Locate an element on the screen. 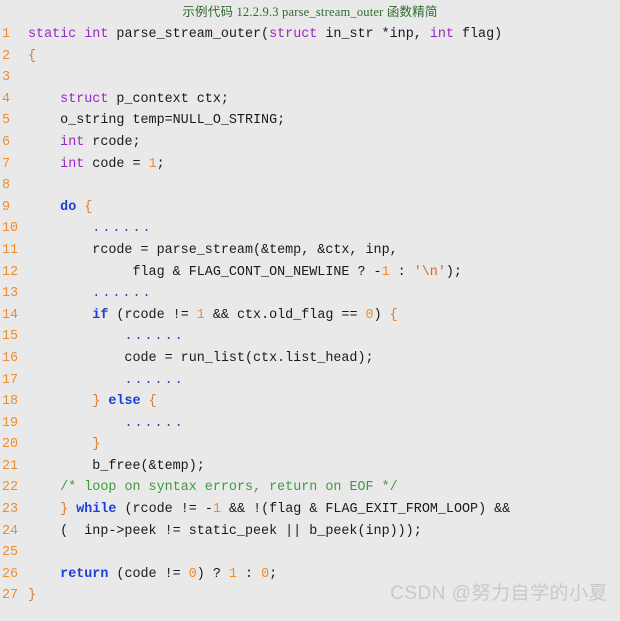 The image size is (620, 621). line-text: int rcode; is located at coordinates (84, 143).